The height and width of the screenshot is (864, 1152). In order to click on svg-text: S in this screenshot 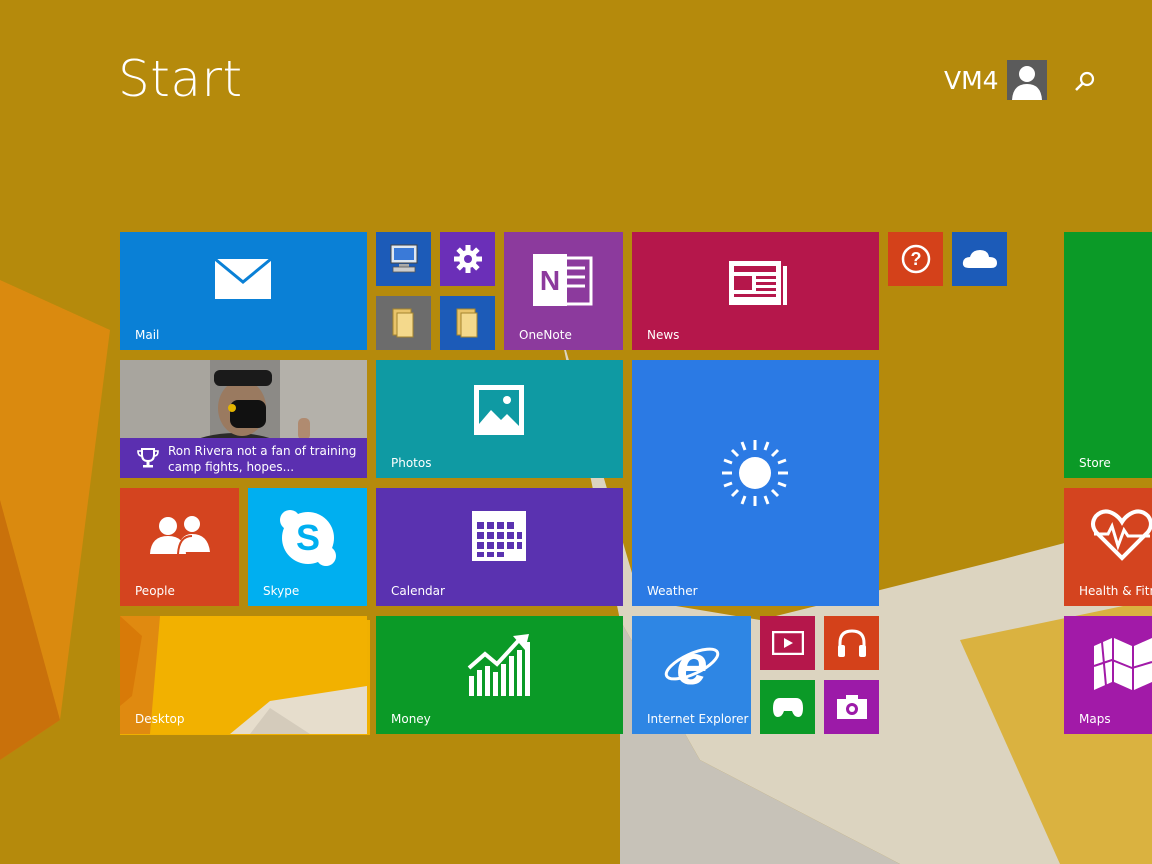, I will do `click(308, 537)`.